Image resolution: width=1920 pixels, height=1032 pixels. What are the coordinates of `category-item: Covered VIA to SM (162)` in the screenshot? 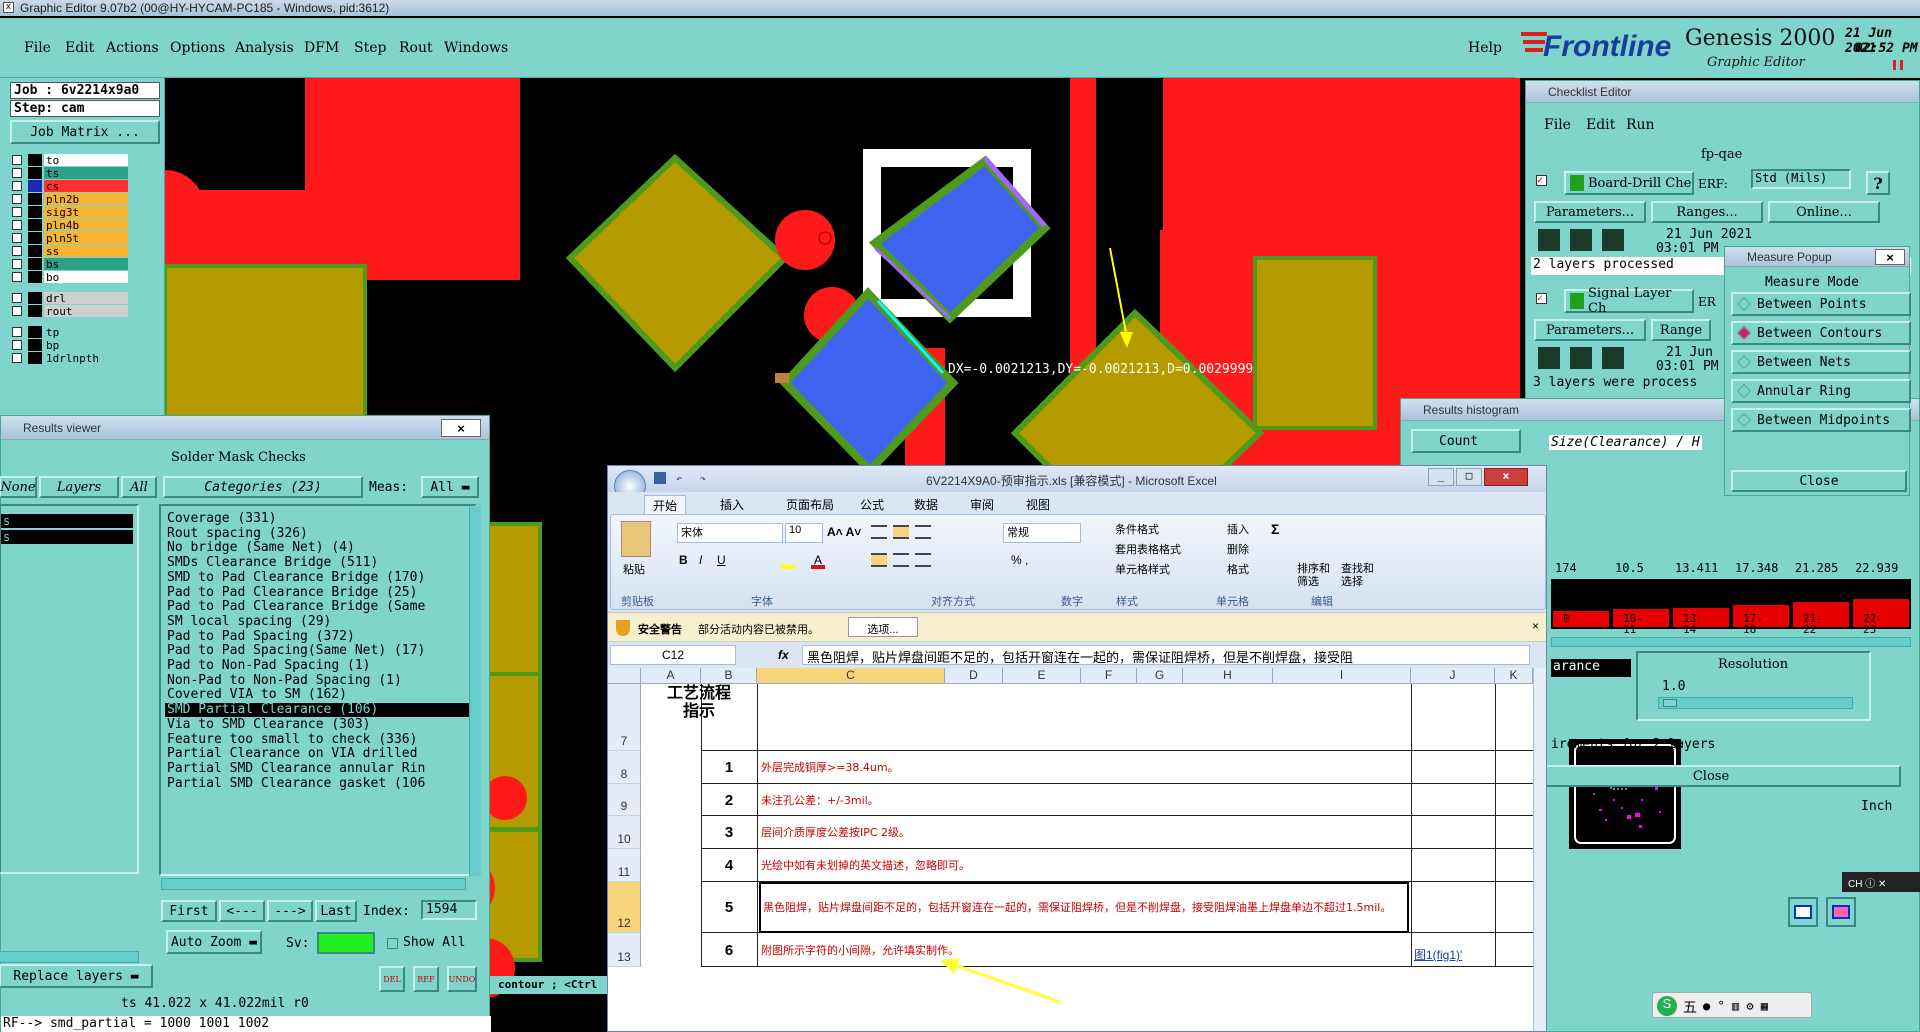 It's located at (320, 695).